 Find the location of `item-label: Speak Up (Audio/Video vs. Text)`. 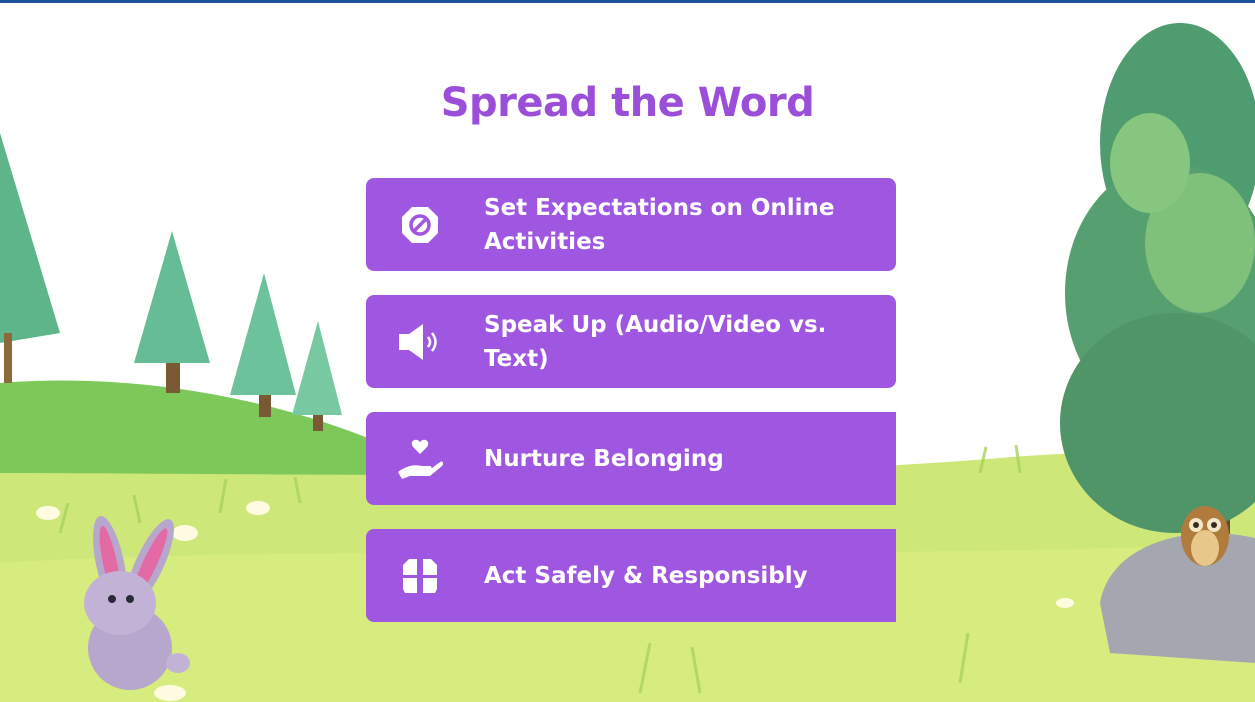

item-label: Speak Up (Audio/Video vs. Text) is located at coordinates (655, 341).